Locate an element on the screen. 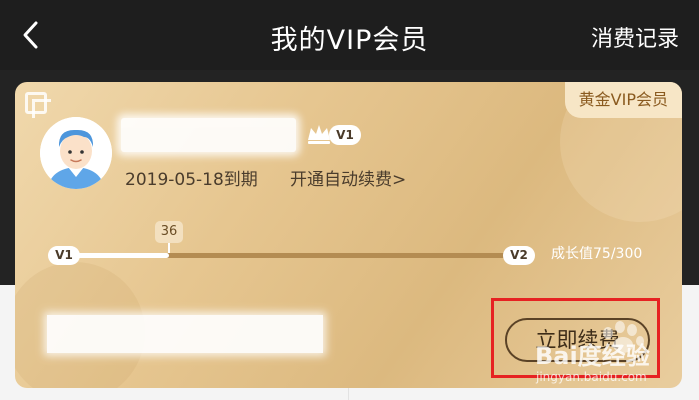 The height and width of the screenshot is (400, 699). vip-level-chip: V1 is located at coordinates (345, 135).